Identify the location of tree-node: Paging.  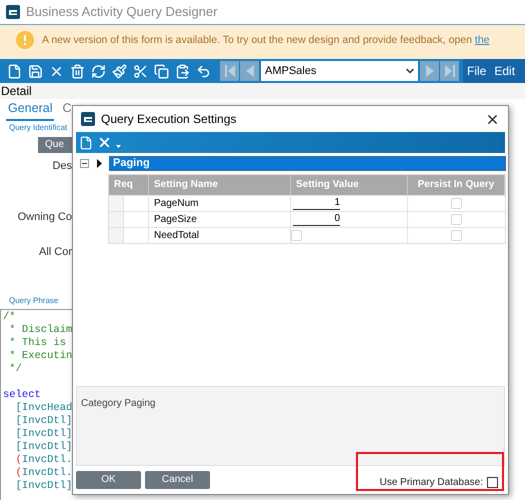
(307, 163).